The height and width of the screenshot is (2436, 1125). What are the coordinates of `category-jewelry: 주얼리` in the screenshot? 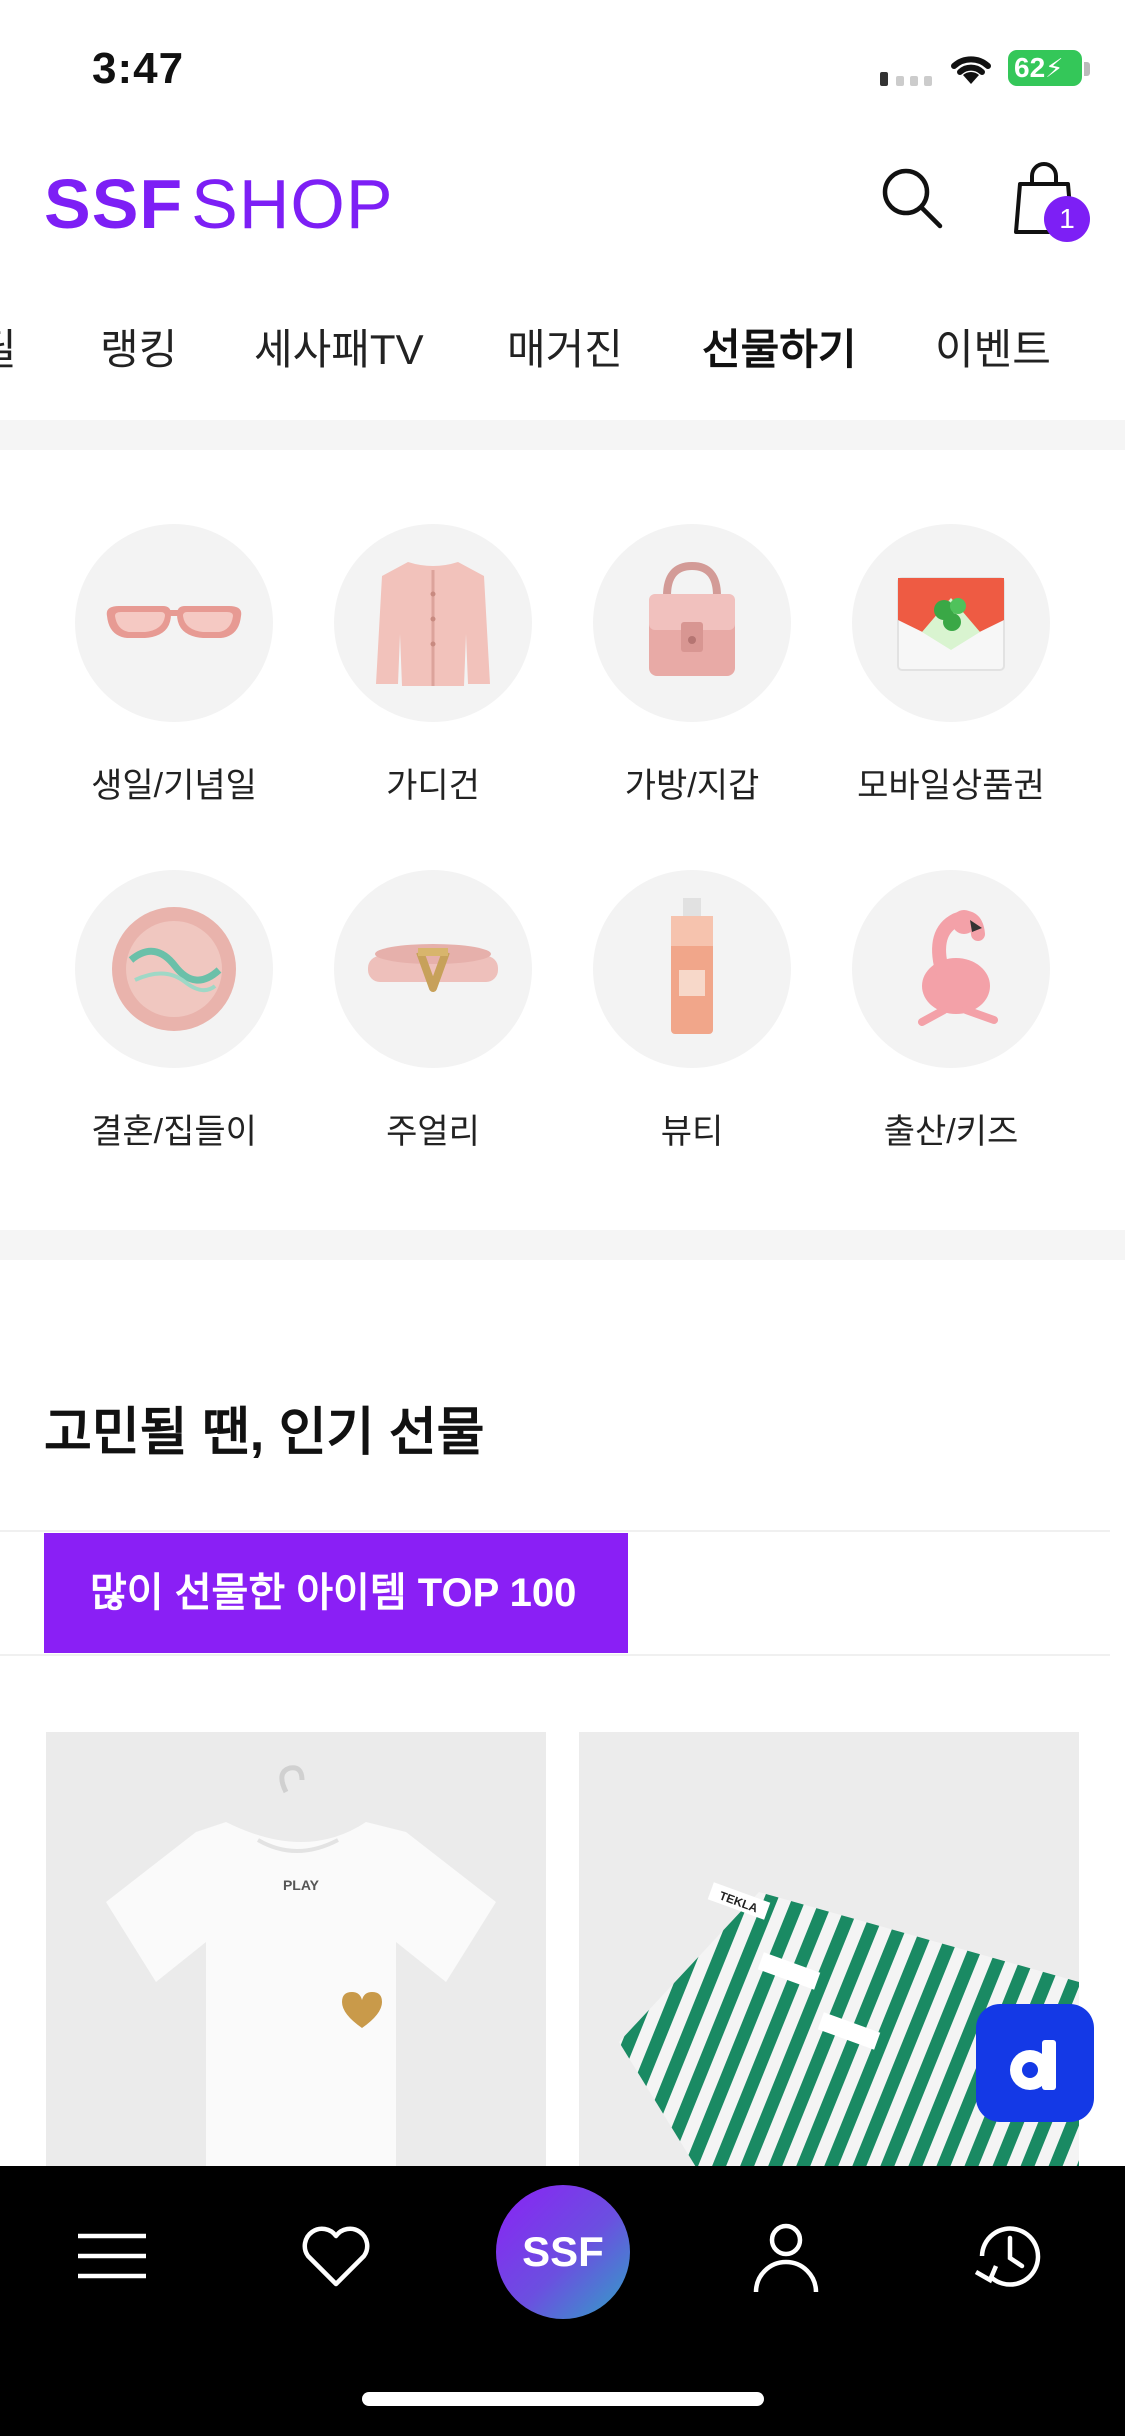 It's located at (433, 1011).